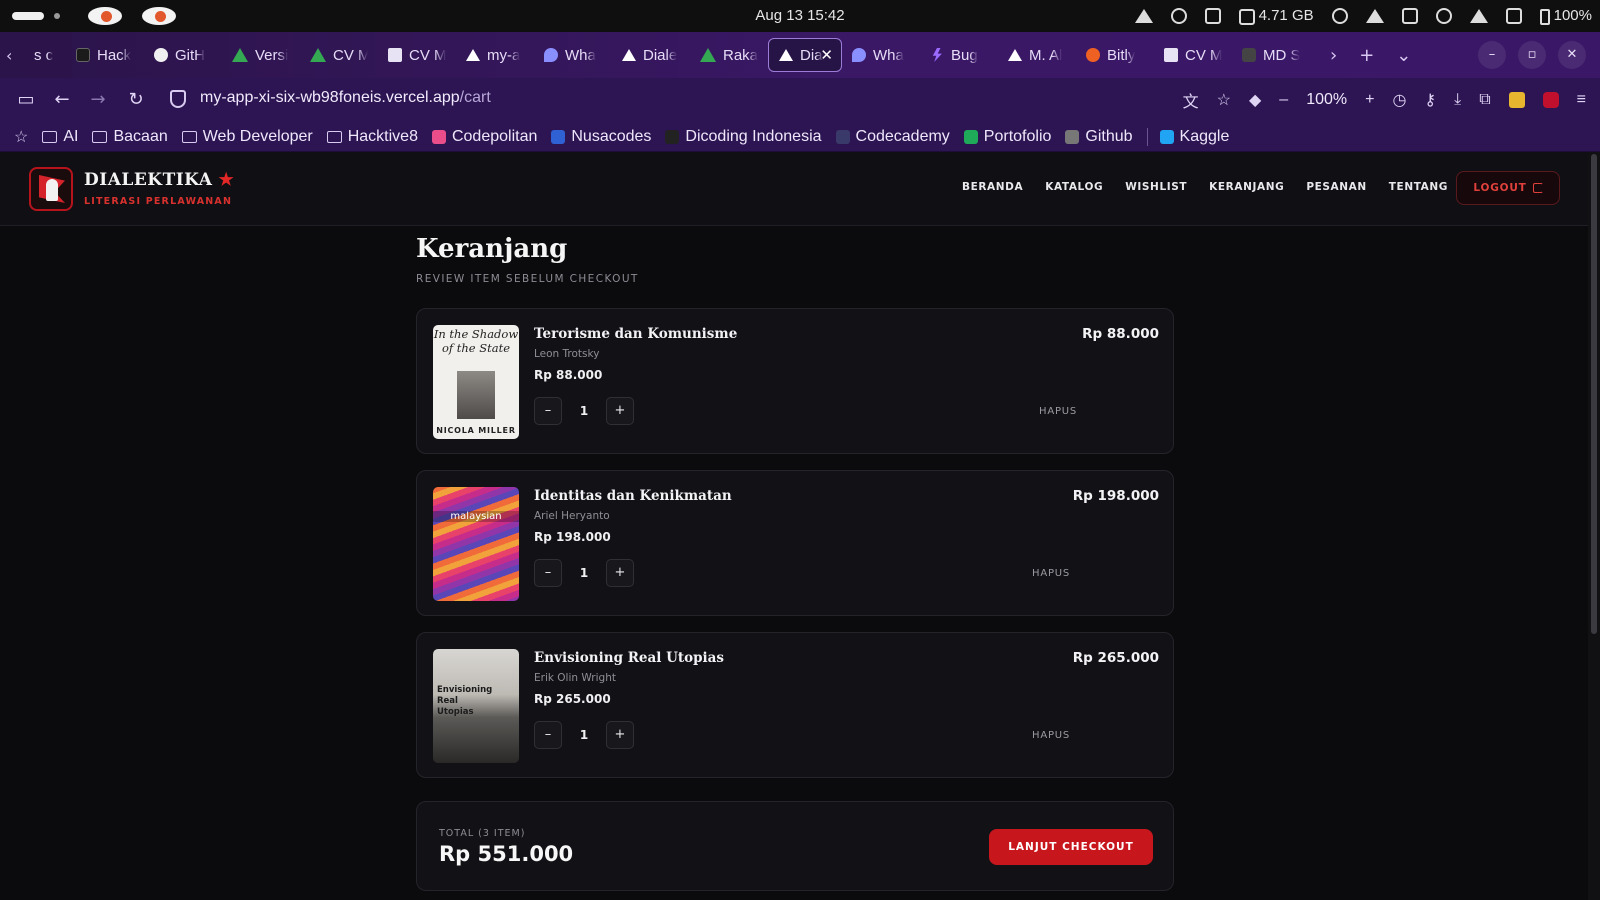  What do you see at coordinates (476, 706) in the screenshot?
I see `book-cover: Envisioning Real Utopias` at bounding box center [476, 706].